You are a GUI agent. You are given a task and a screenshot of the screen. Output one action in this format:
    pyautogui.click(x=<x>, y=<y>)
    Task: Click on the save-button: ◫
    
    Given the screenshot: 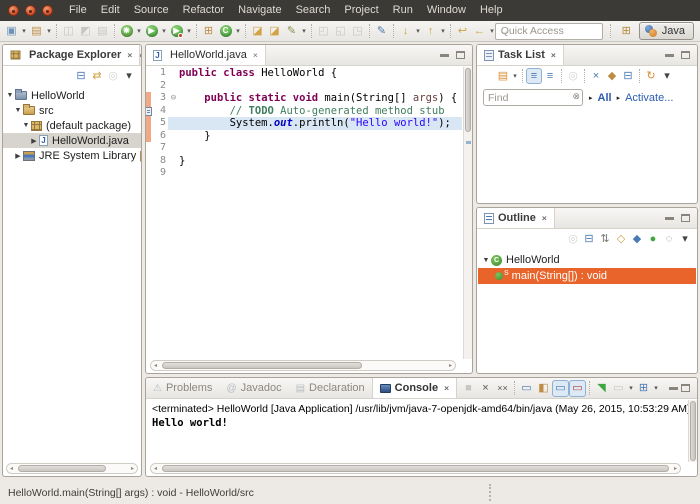 What is the action you would take?
    pyautogui.click(x=68, y=31)
    